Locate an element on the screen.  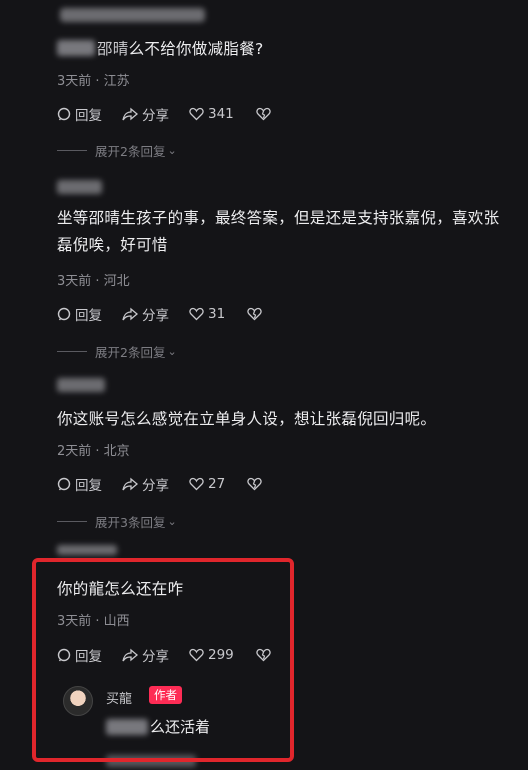
comment-1-name-hint: 邵晴 is located at coordinates (113, 49).